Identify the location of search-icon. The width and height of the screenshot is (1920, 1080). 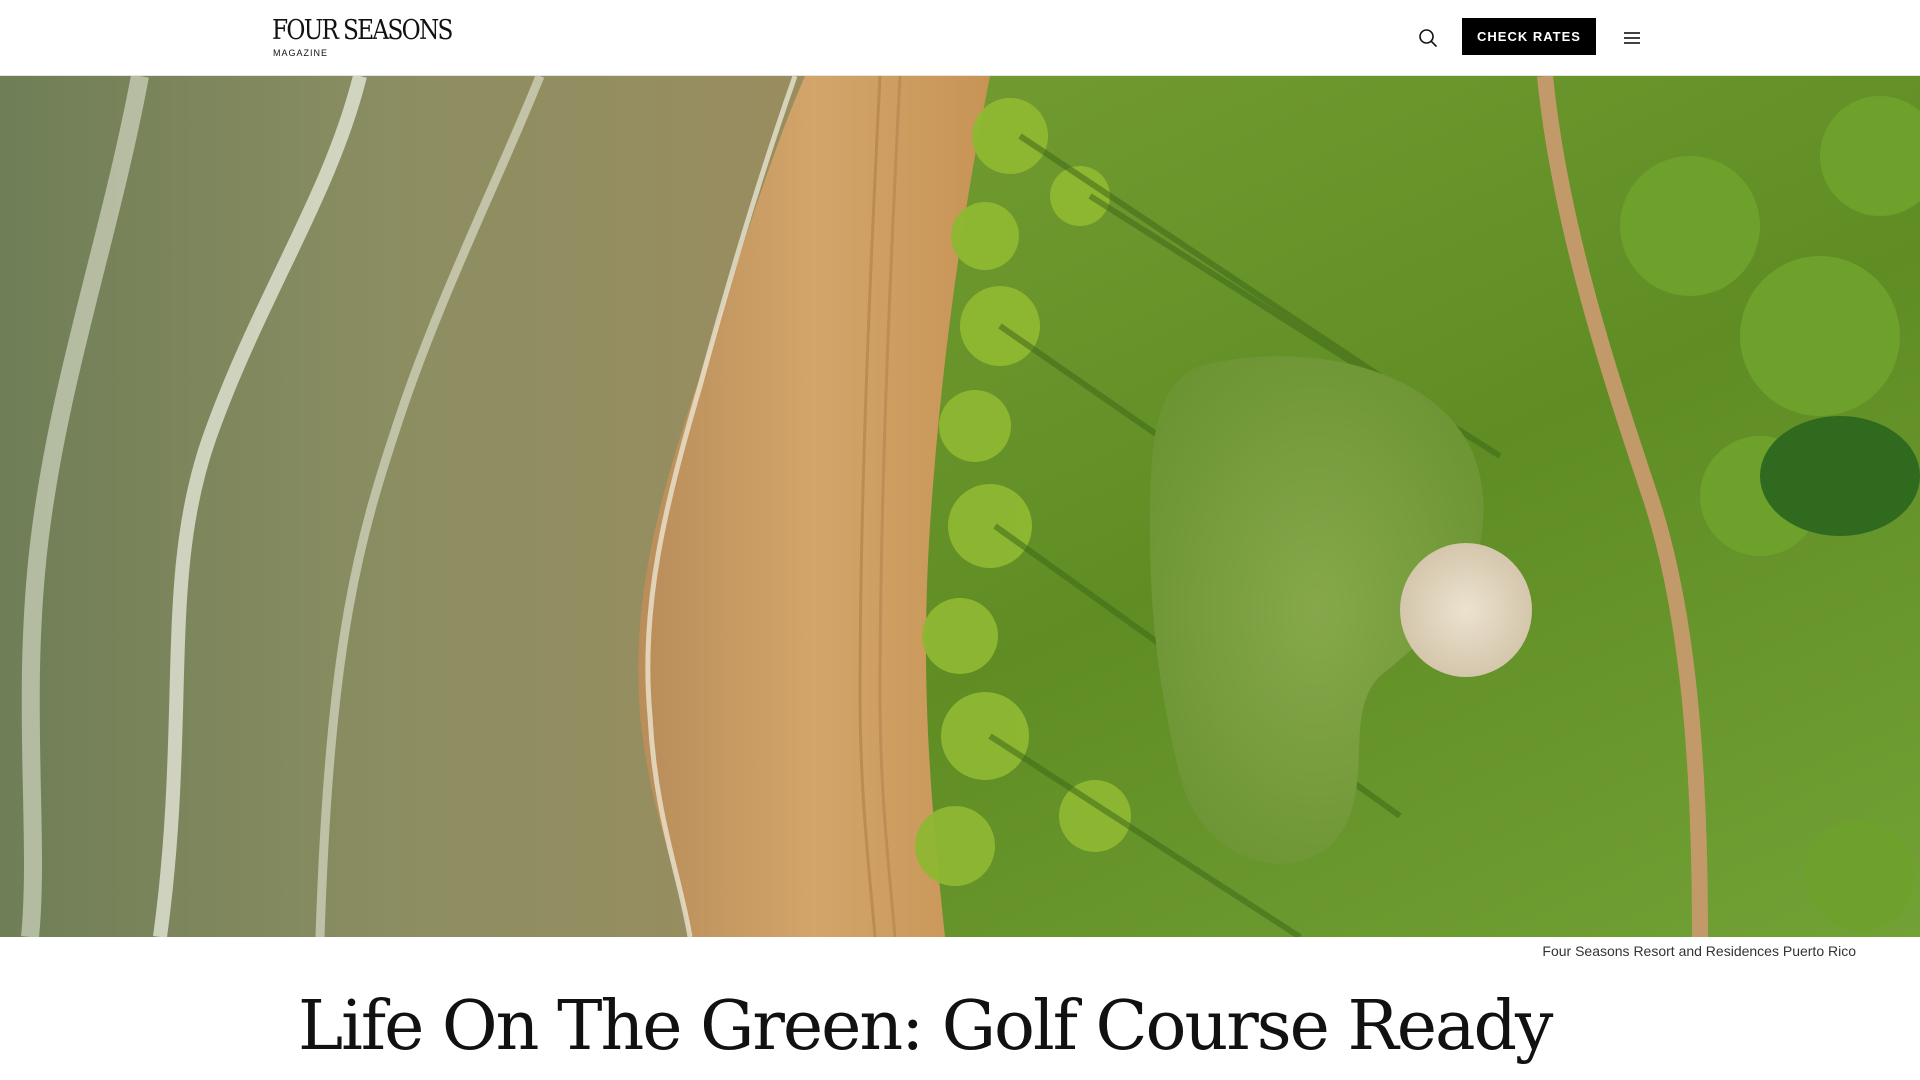
(1428, 38).